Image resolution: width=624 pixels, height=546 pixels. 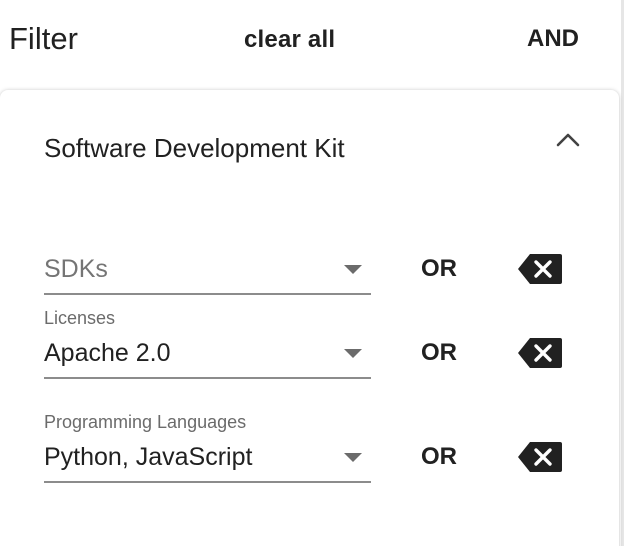 I want to click on sdks-or-toggle: OR, so click(x=439, y=269).